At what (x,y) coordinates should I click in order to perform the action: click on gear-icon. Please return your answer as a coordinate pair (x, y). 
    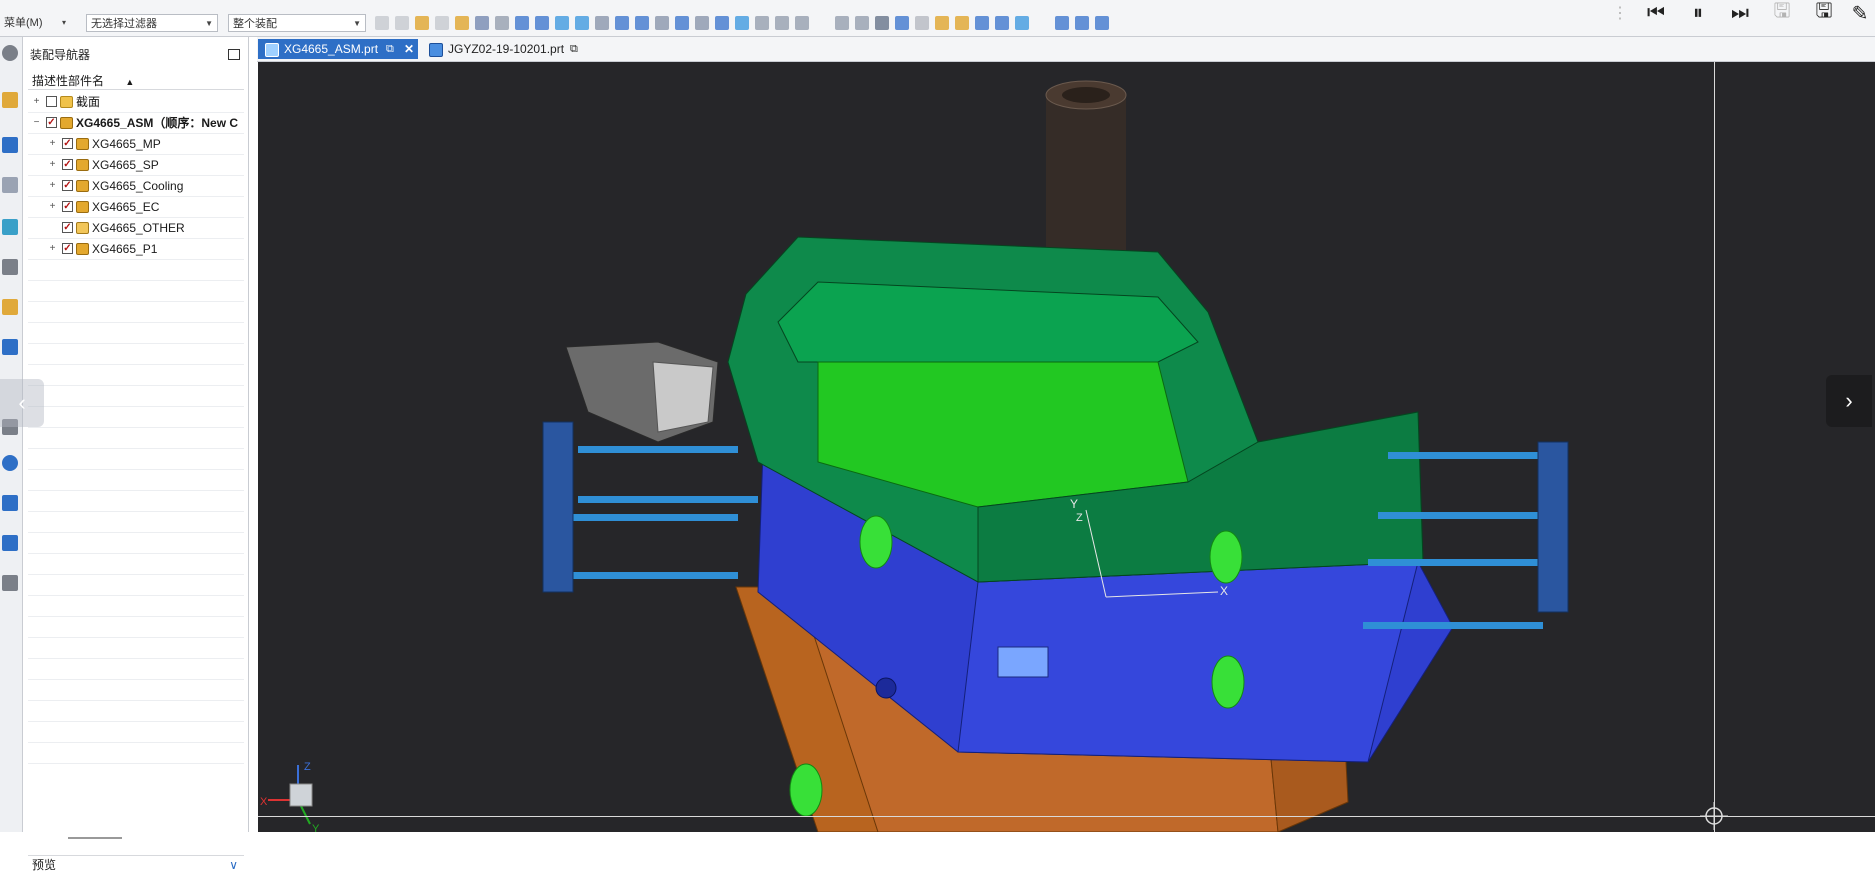
    Looking at the image, I should click on (10, 53).